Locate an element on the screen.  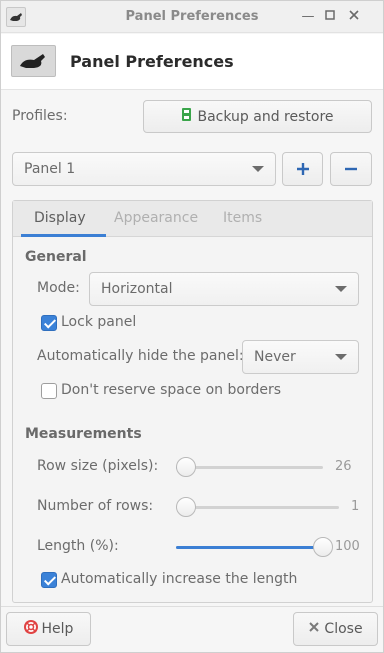
add-panel-button is located at coordinates (302, 169).